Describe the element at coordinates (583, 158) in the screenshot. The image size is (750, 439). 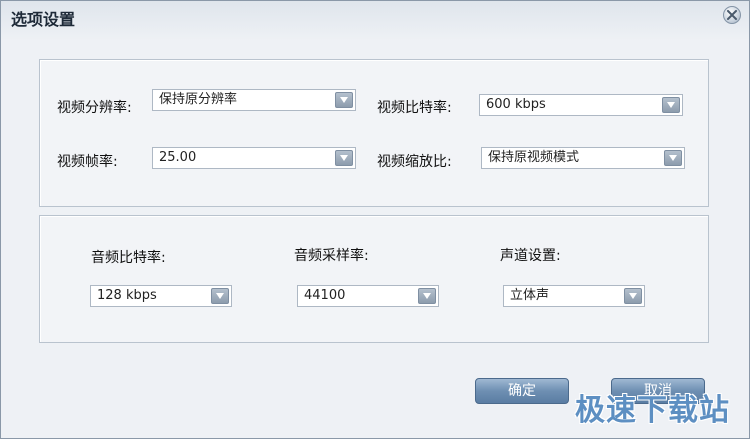
I see `video-aspect-select: 保持原视频模式` at that location.